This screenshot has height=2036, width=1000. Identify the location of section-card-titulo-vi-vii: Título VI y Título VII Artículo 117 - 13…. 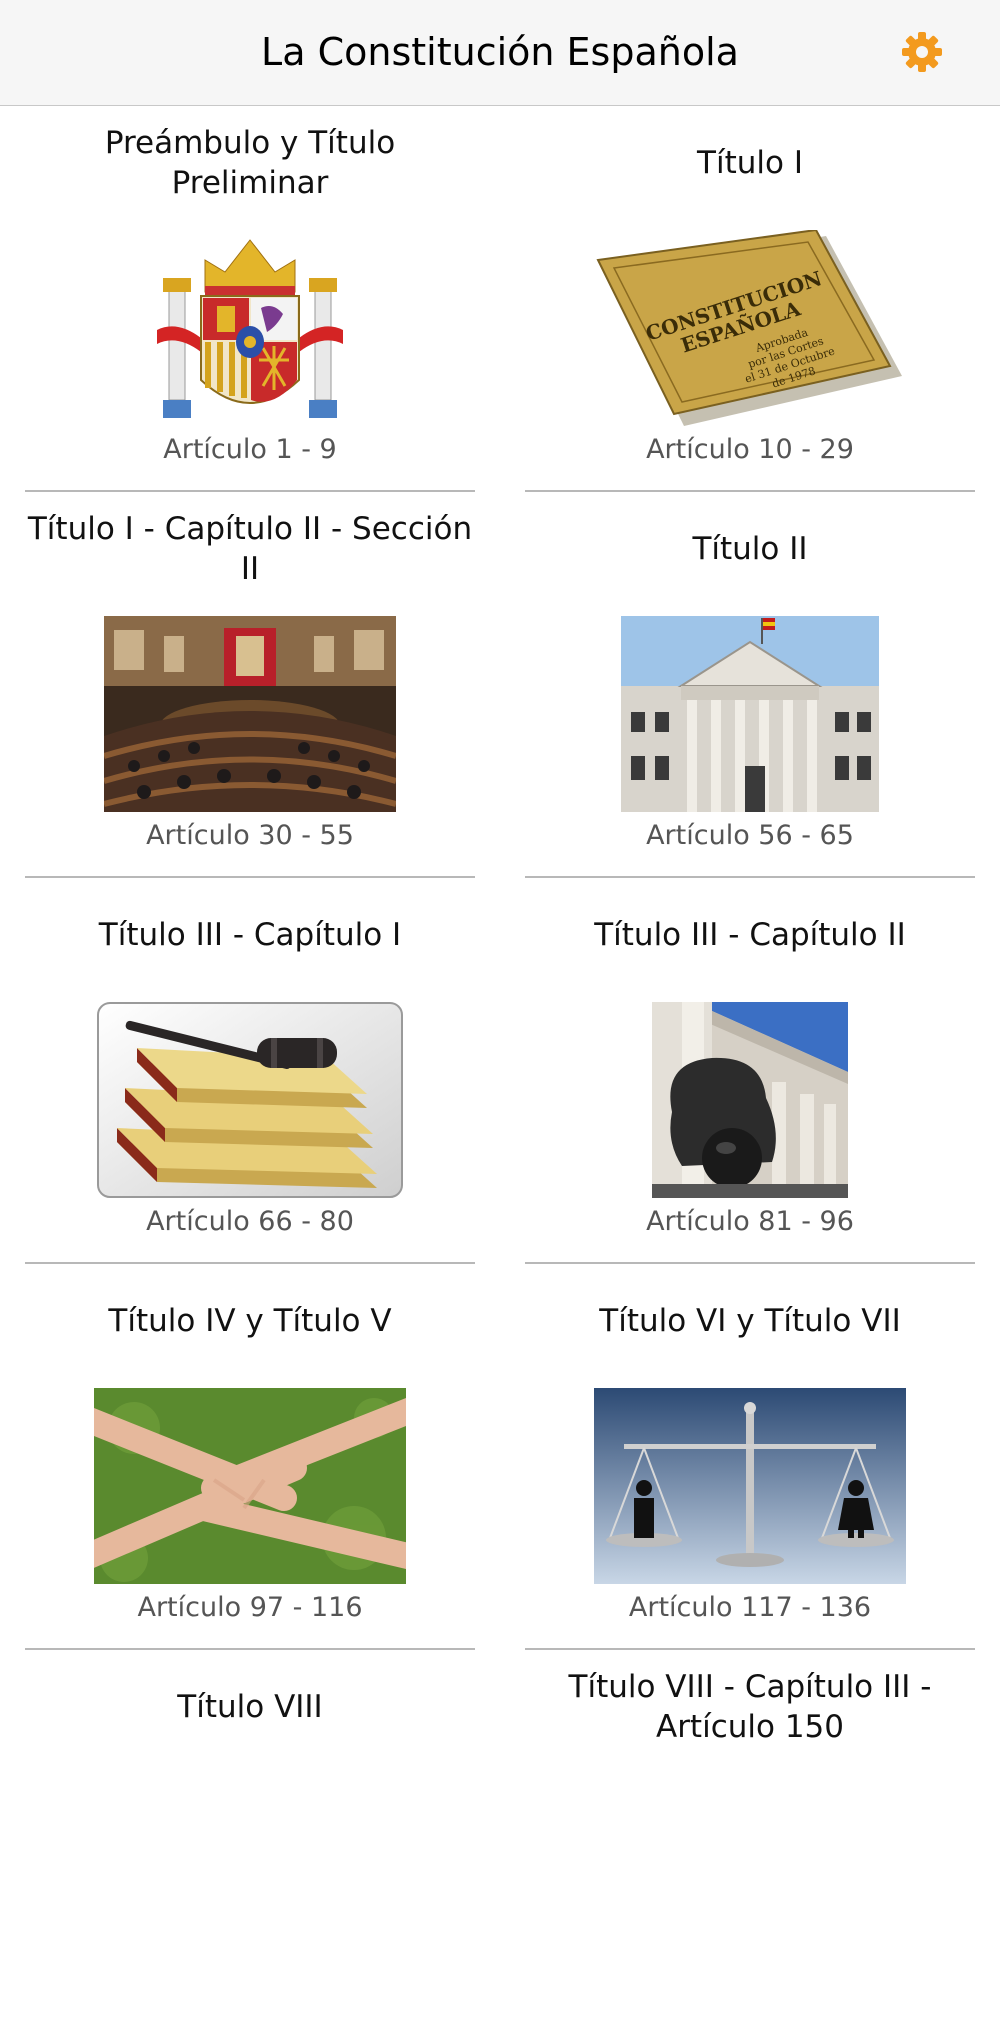
(750, 1457).